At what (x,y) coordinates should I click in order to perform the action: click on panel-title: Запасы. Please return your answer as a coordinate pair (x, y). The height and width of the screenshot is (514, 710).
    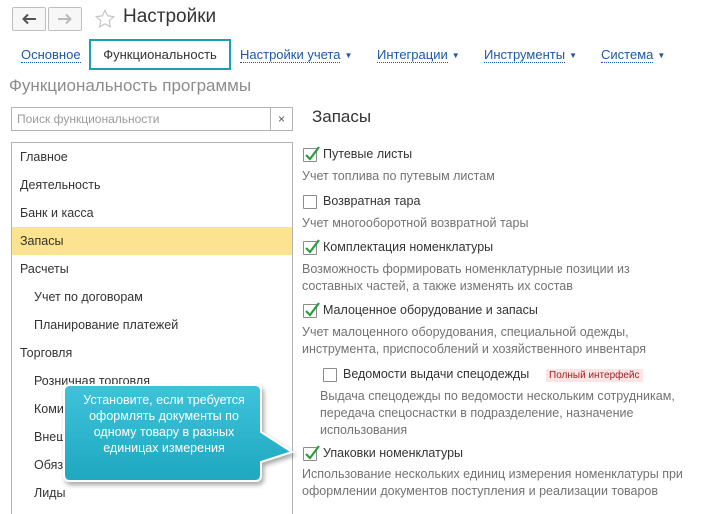
    Looking at the image, I should click on (342, 116).